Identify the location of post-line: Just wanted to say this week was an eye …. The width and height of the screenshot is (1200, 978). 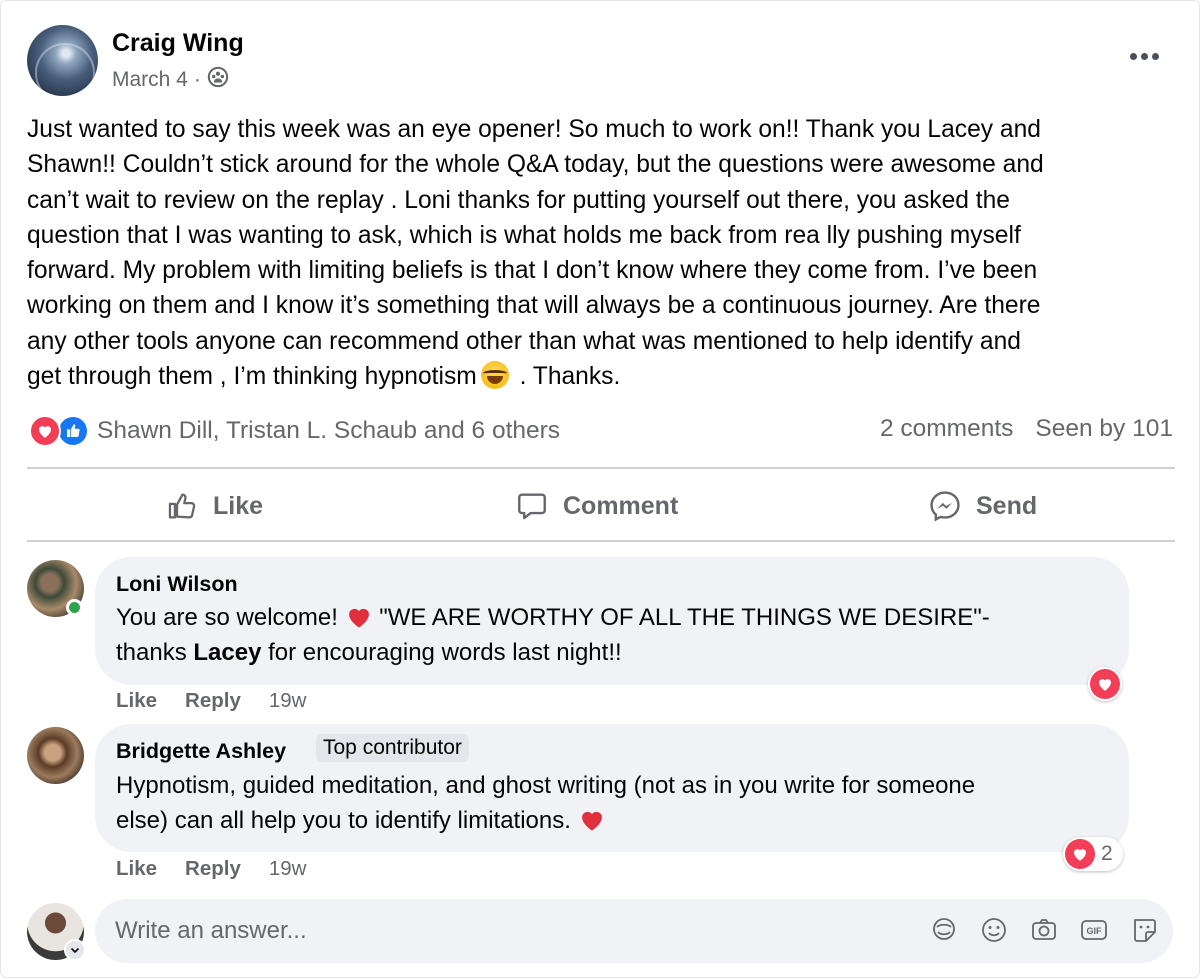
(534, 129).